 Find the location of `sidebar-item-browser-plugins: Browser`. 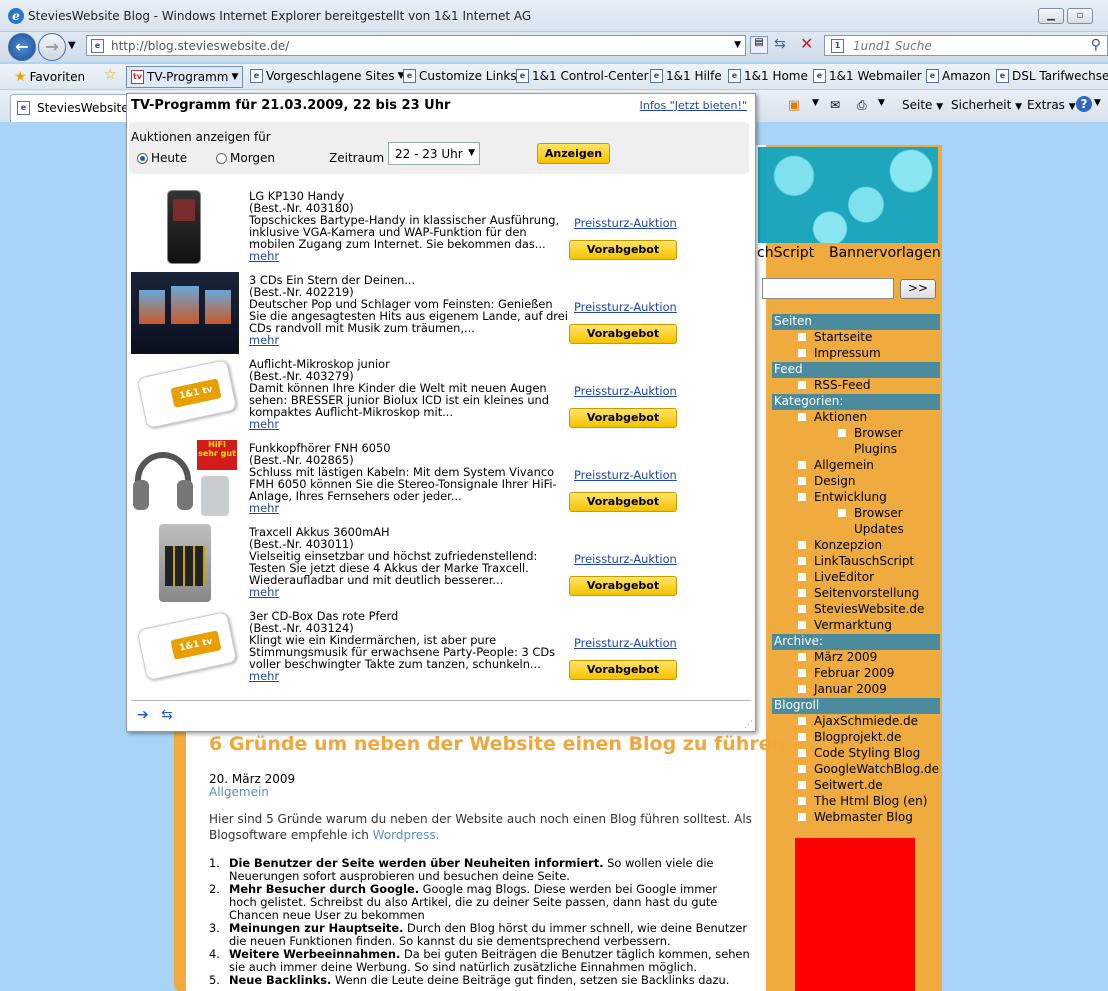

sidebar-item-browser-plugins: Browser is located at coordinates (870, 433).